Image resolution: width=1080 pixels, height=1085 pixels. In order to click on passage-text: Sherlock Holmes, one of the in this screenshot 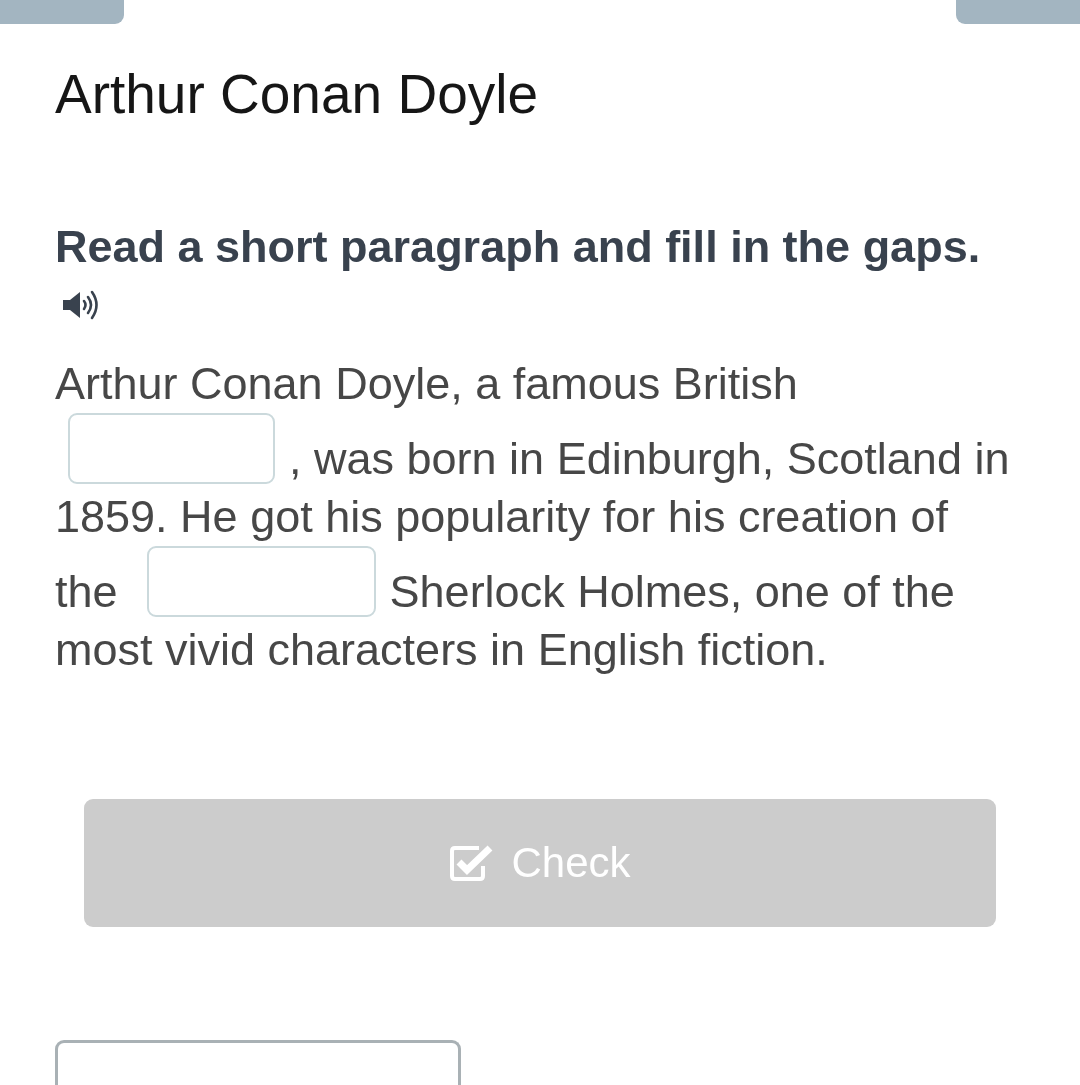, I will do `click(672, 592)`.